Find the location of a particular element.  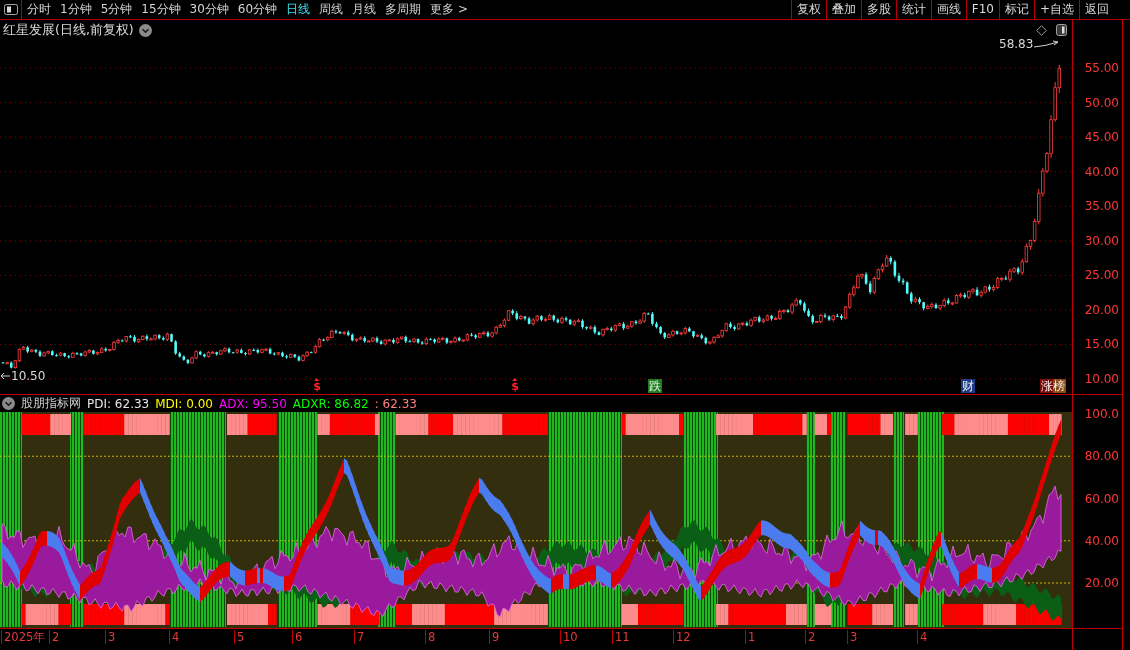

time-axis-label: 6 is located at coordinates (297, 637).